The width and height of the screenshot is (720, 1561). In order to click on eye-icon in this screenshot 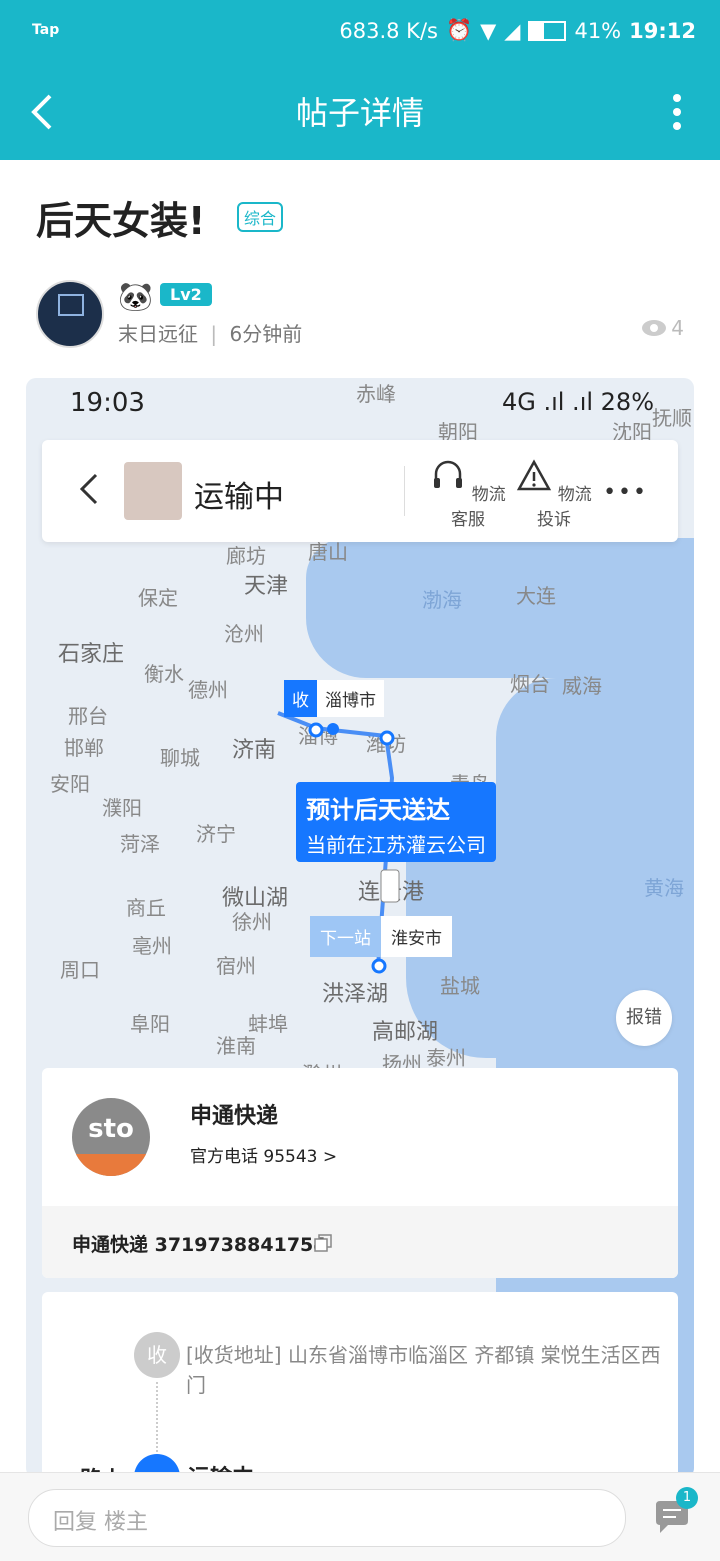, I will do `click(654, 328)`.